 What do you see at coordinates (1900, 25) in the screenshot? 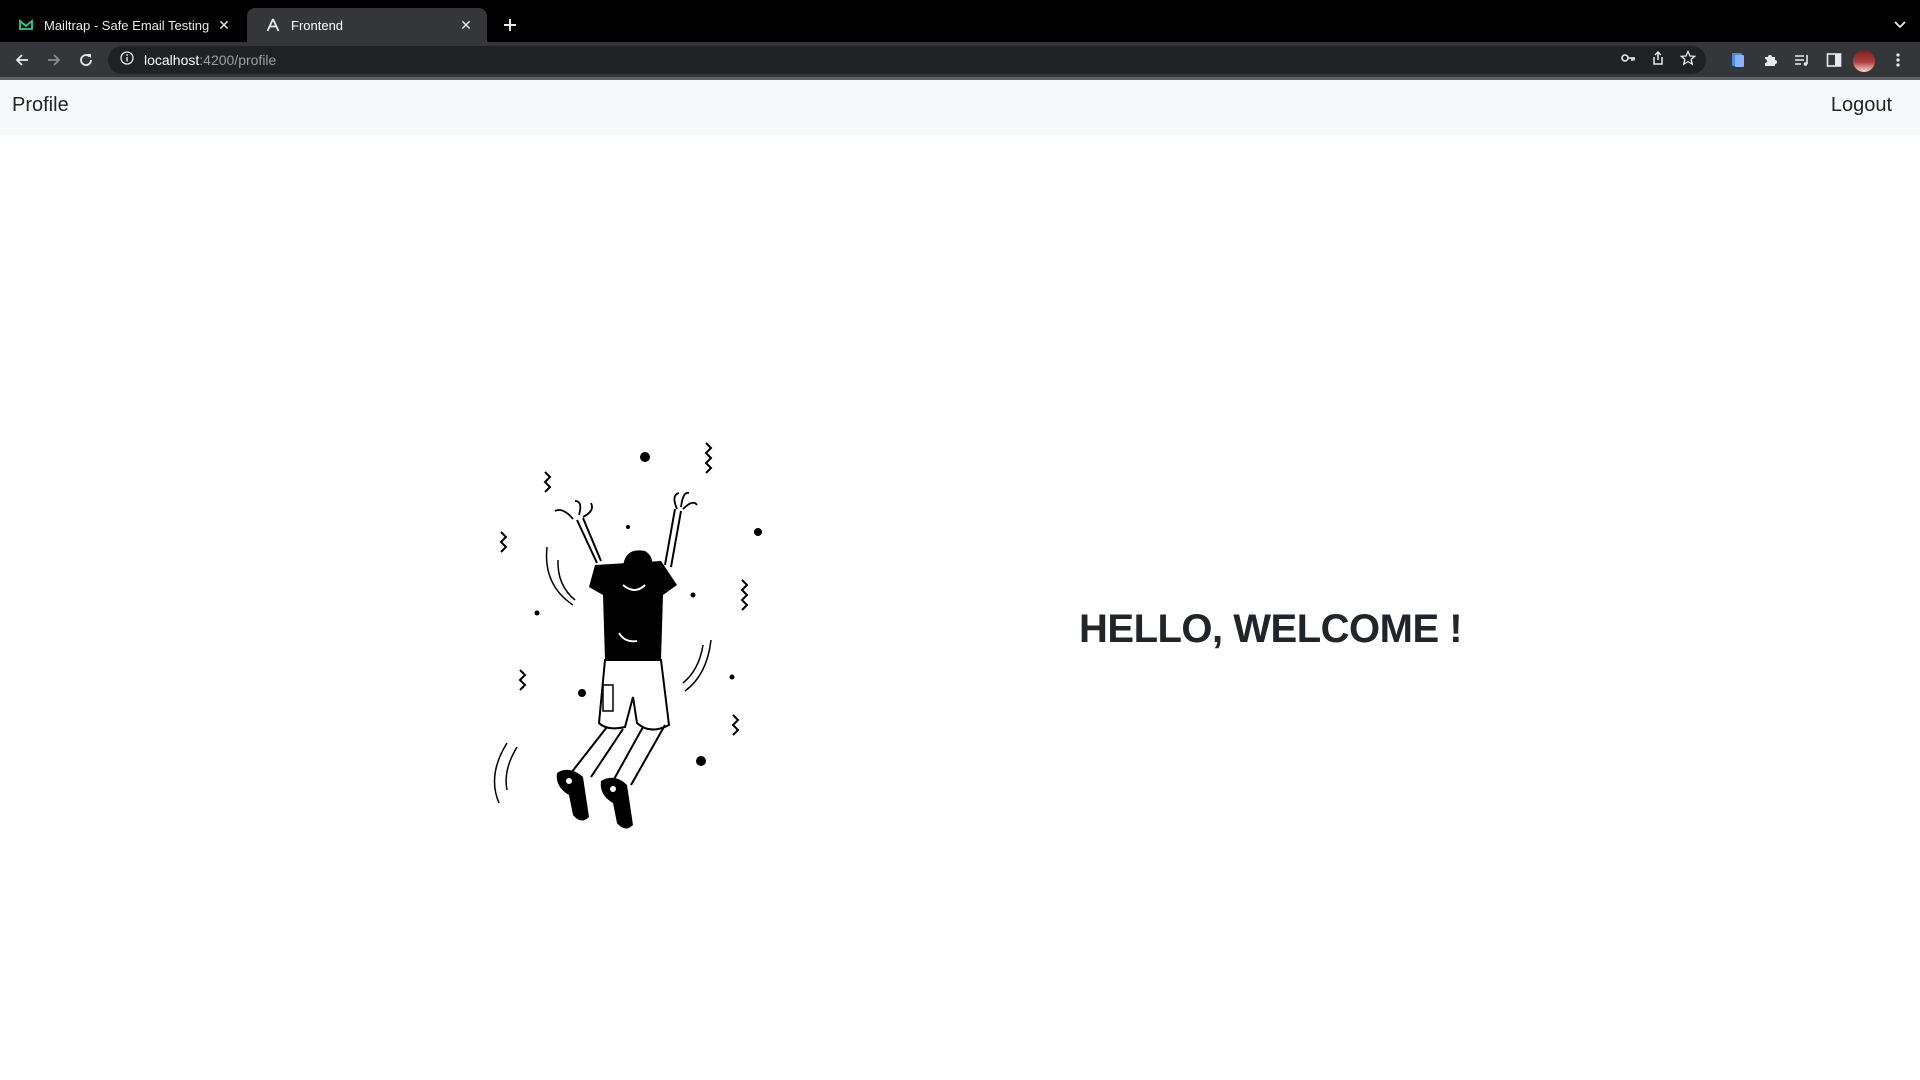
I see `tab-search-chevron-down-icon` at bounding box center [1900, 25].